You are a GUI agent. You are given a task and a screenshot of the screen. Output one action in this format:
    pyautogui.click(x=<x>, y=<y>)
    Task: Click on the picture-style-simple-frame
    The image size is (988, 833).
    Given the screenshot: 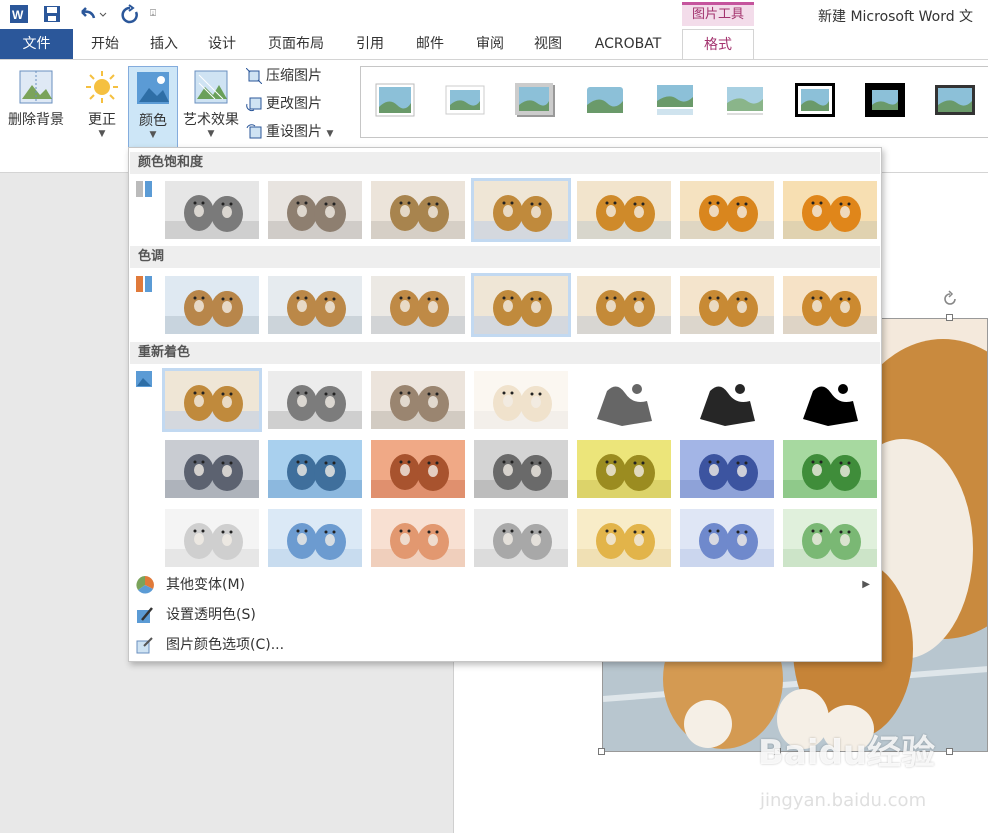 What is the action you would take?
    pyautogui.click(x=395, y=100)
    